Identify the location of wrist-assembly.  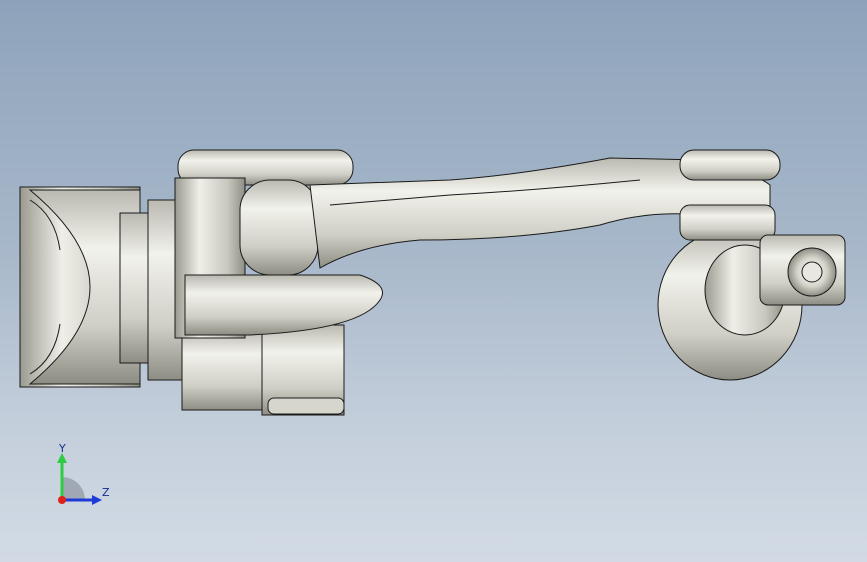
(751, 292).